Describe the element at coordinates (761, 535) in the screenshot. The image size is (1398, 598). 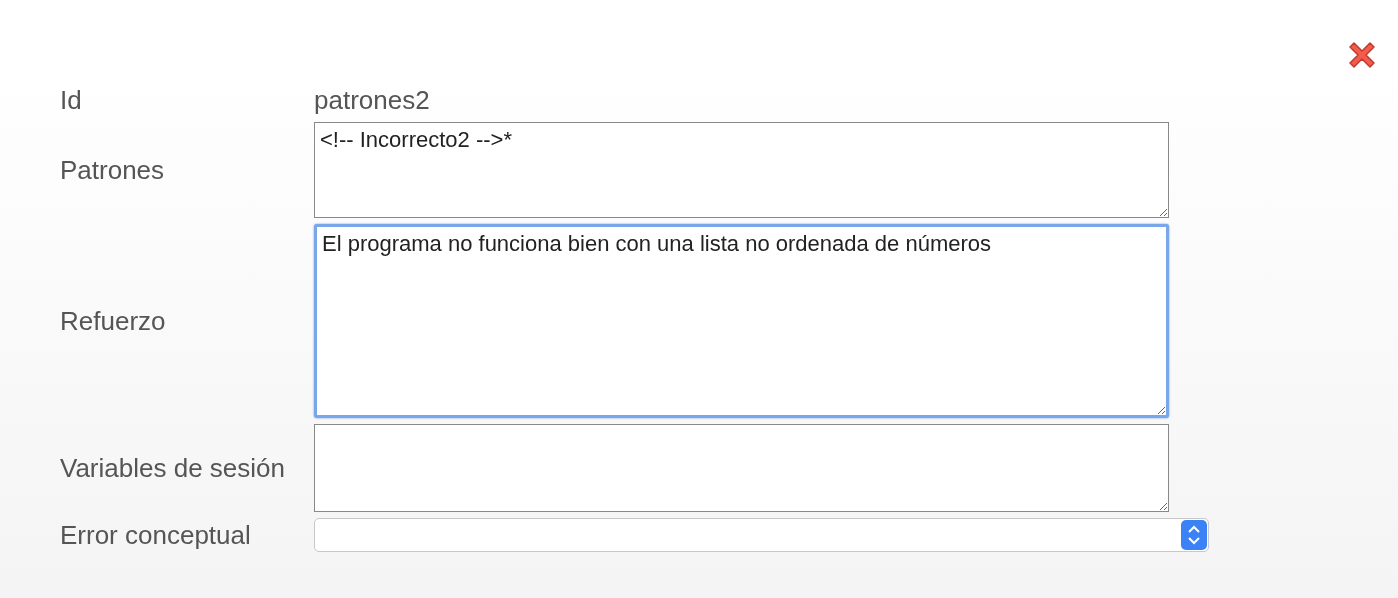
I see `dropdown-field` at that location.